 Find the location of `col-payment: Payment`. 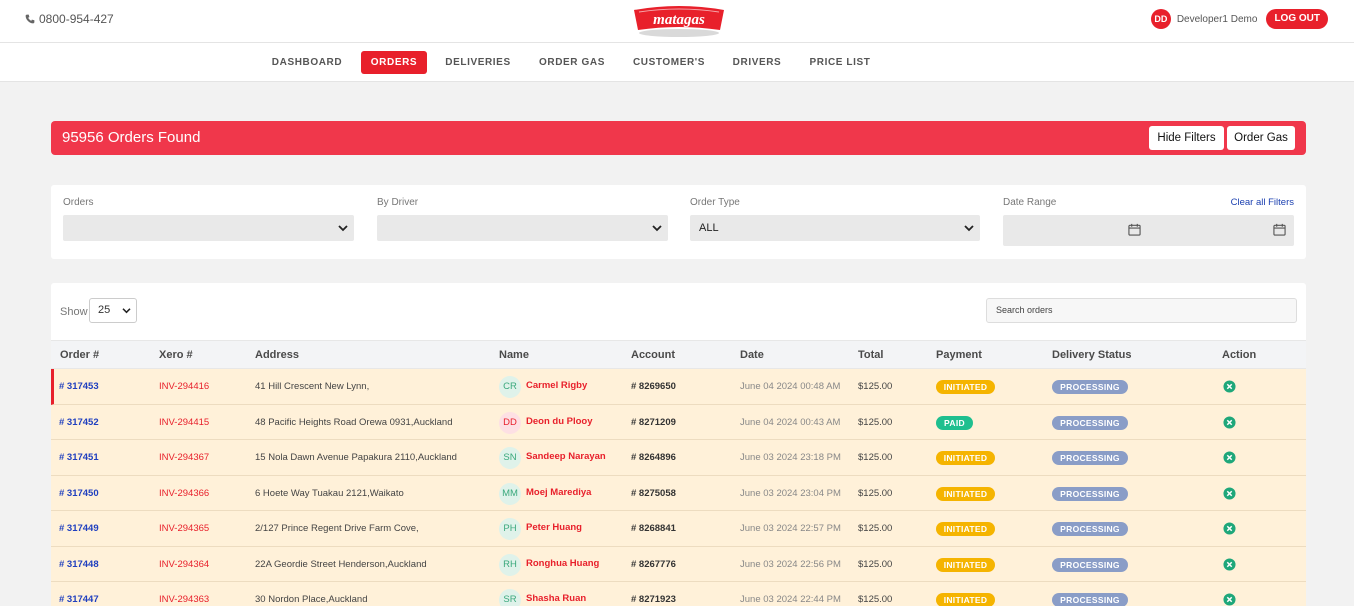

col-payment: Payment is located at coordinates (959, 355).